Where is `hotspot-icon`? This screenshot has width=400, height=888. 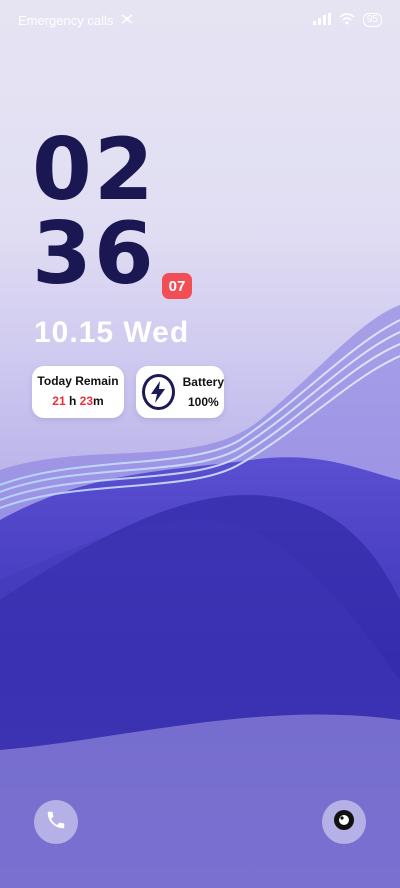 hotspot-icon is located at coordinates (127, 20).